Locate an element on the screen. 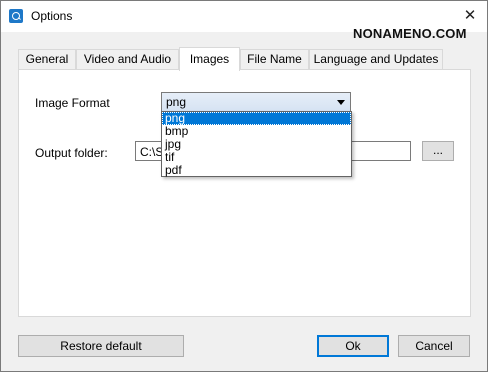 The width and height of the screenshot is (488, 372). cancel-button: Cancel is located at coordinates (434, 346).